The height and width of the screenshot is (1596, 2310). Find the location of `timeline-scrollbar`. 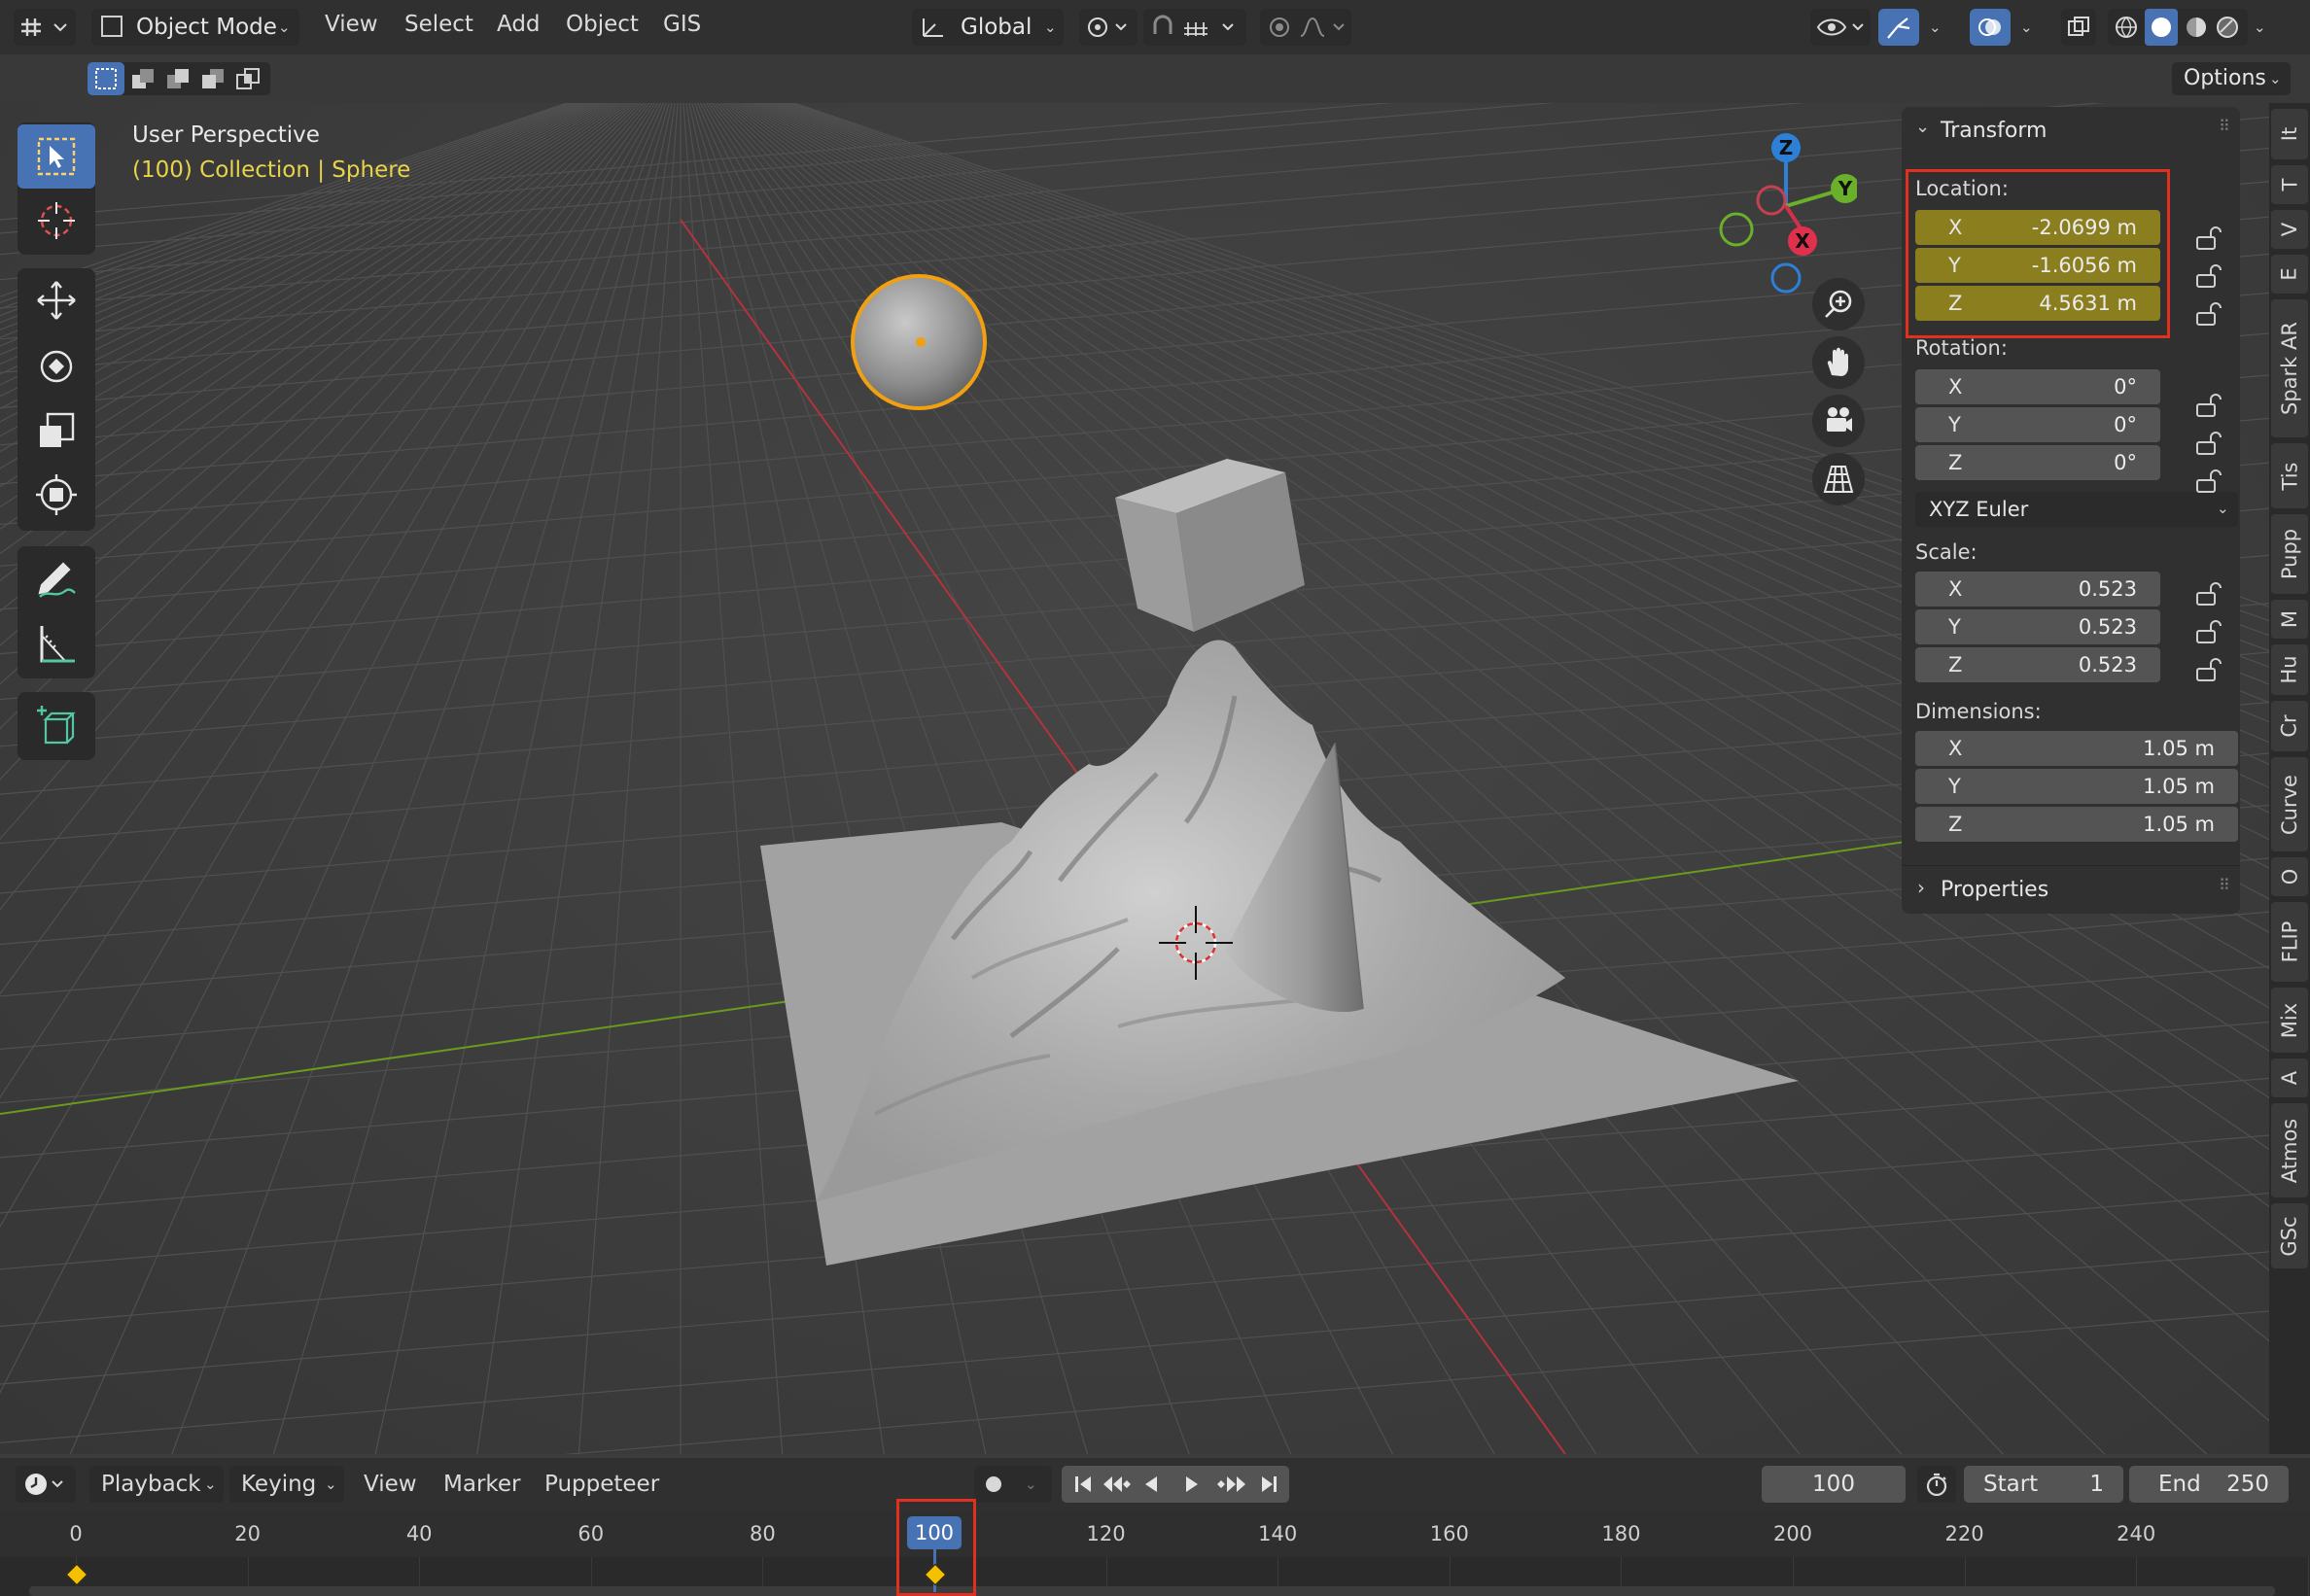

timeline-scrollbar is located at coordinates (1152, 1591).